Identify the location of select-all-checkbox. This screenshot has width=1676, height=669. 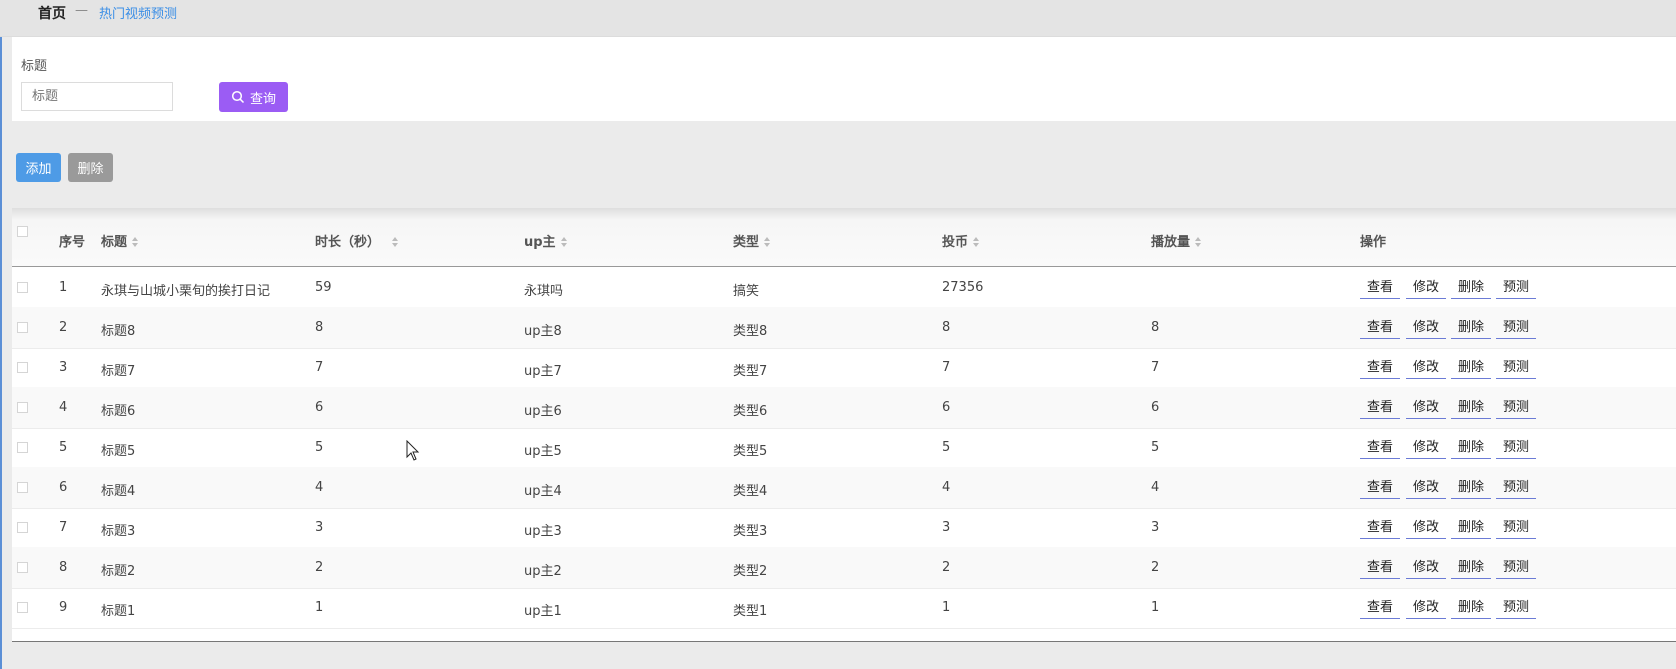
(22, 231).